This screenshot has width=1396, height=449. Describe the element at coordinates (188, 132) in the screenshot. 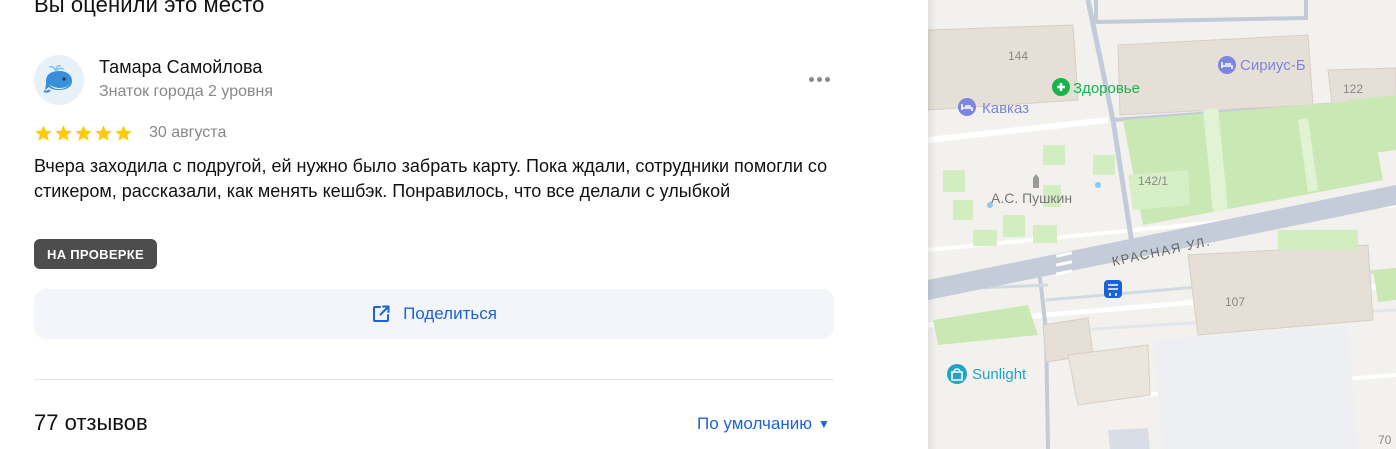

I see `review-date: 30 августа` at that location.